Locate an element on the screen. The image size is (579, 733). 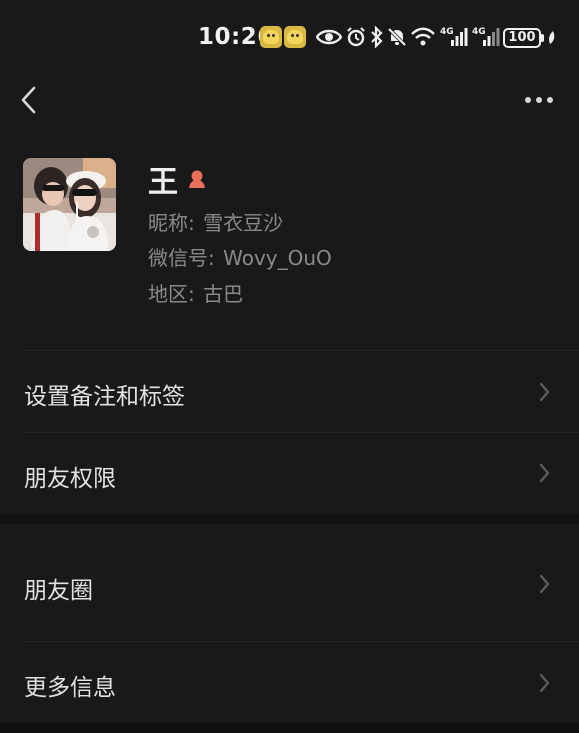
friend-permissions-label: 朋友权限 is located at coordinates (70, 479).